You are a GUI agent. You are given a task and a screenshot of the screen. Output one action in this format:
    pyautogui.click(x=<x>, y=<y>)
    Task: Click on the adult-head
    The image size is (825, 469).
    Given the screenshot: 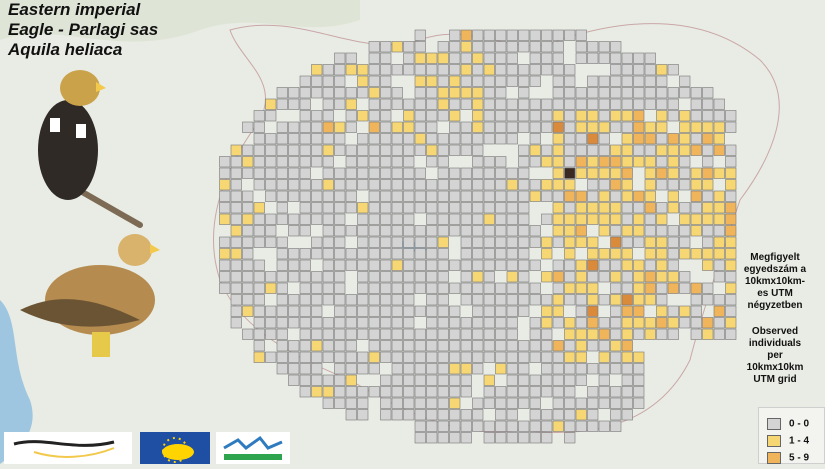 What is the action you would take?
    pyautogui.click(x=80, y=88)
    